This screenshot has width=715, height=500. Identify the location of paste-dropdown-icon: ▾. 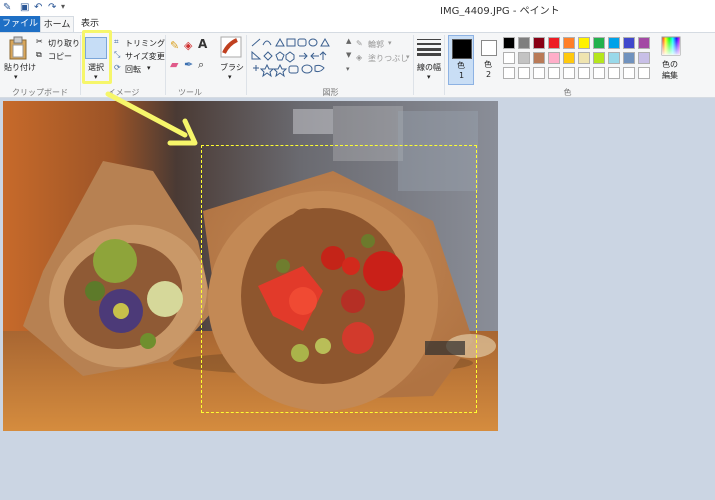
(16, 77).